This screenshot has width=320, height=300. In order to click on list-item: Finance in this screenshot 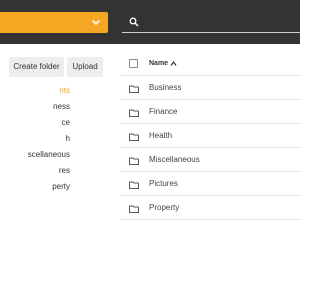, I will do `click(210, 112)`.